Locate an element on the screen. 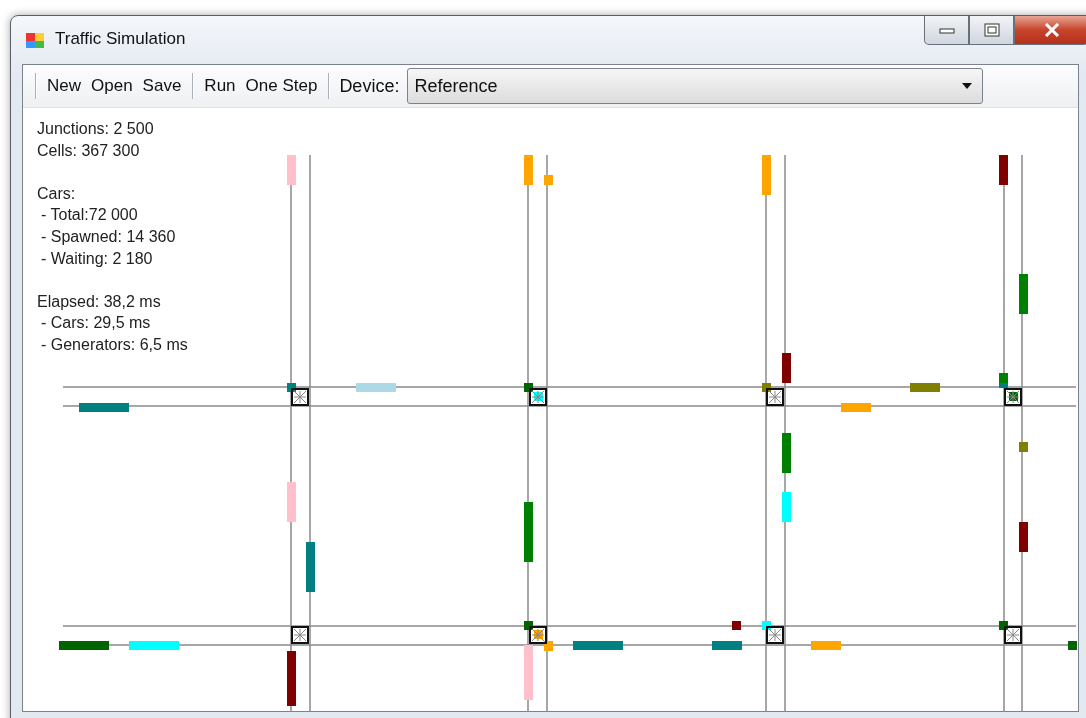 The image size is (1086, 718). device-label: Device: is located at coordinates (369, 86).